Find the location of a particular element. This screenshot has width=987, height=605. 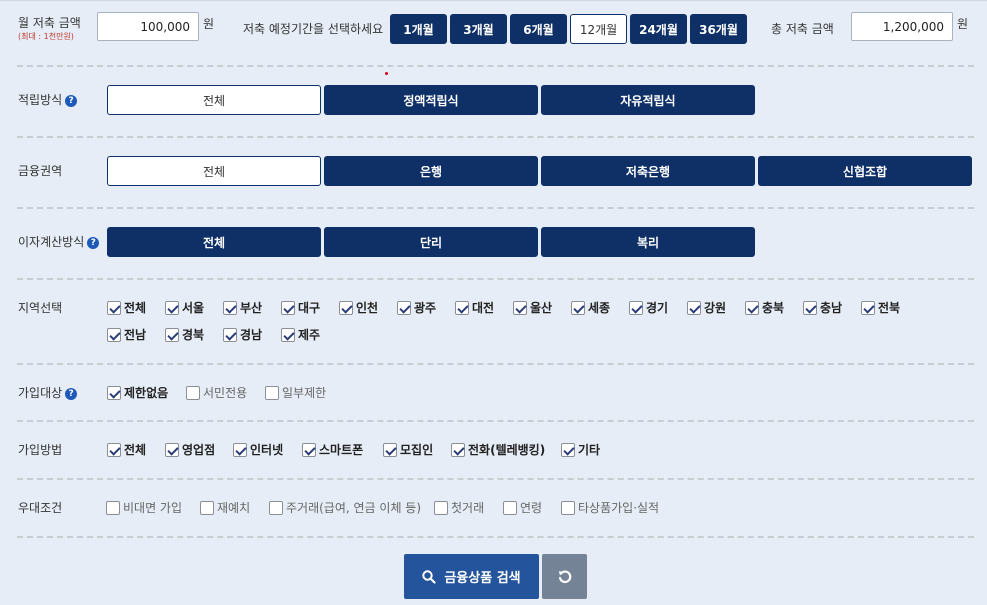

region-checkbox: 대구 is located at coordinates (300, 307).